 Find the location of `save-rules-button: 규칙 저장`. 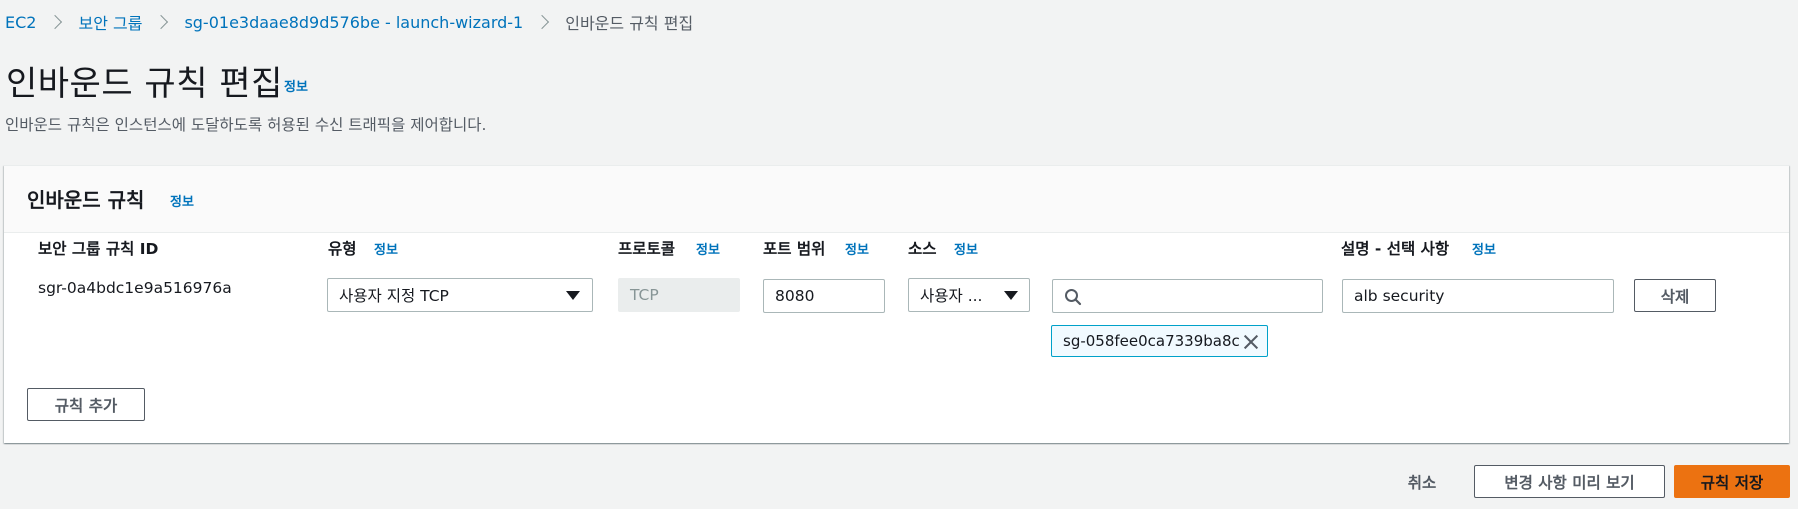

save-rules-button: 규칙 저장 is located at coordinates (1732, 481).